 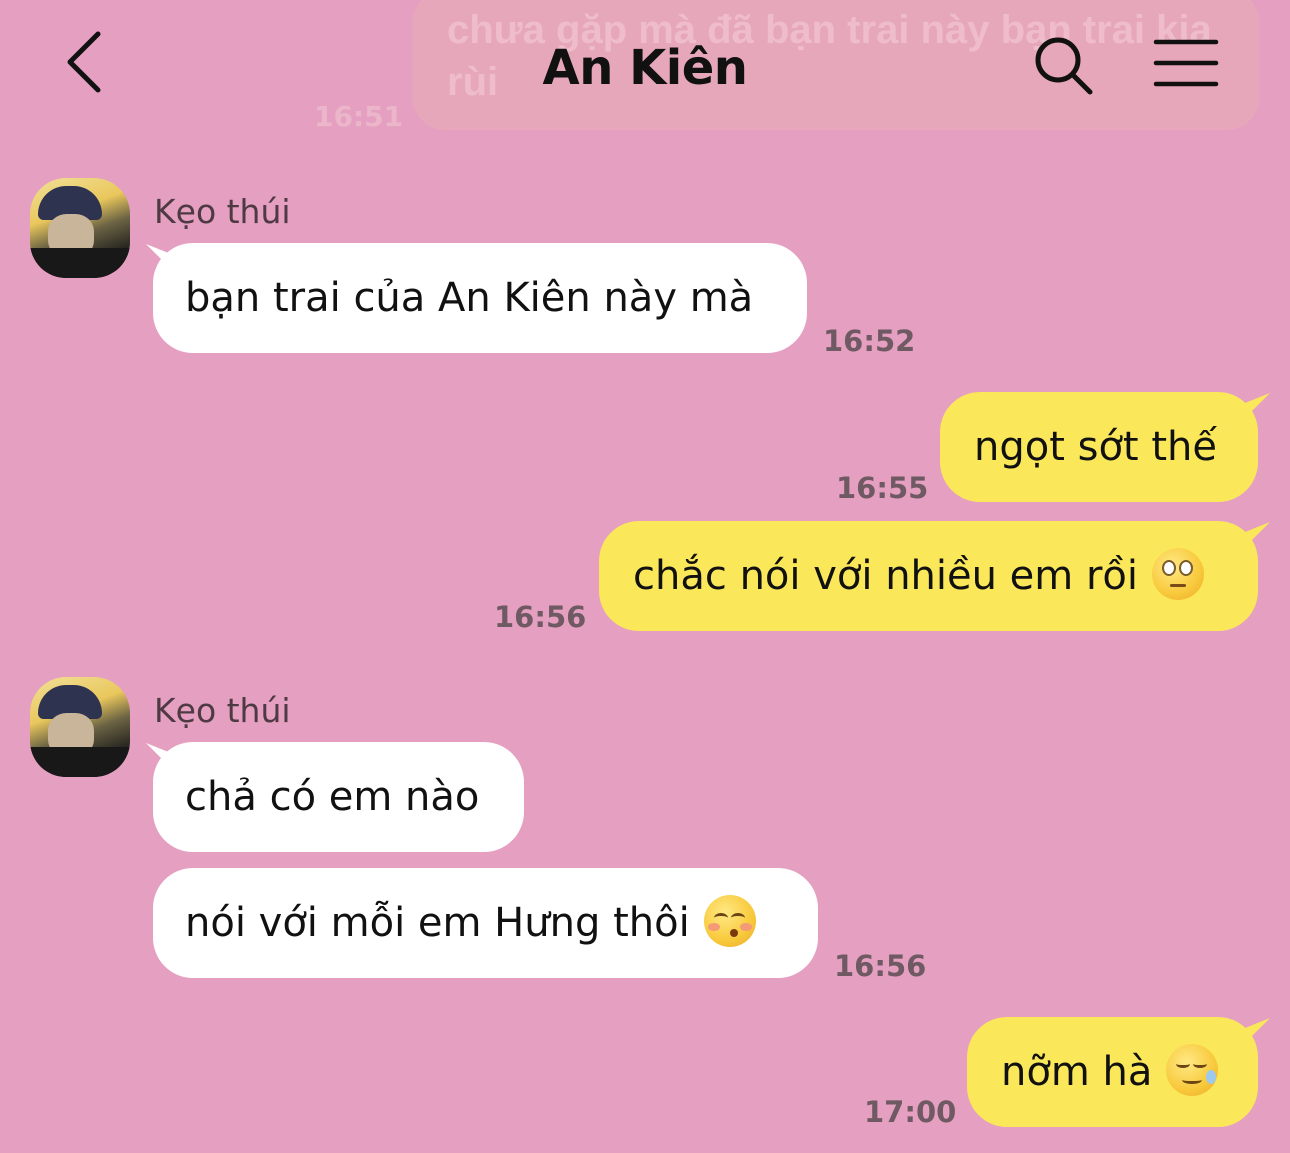 I want to click on rolling-eyes-emoji-icon, so click(x=1178, y=574).